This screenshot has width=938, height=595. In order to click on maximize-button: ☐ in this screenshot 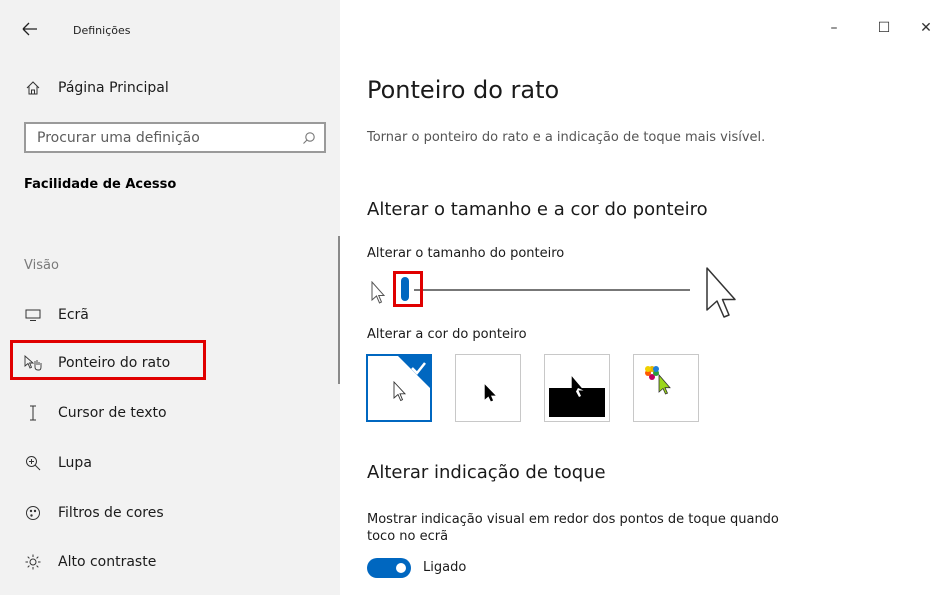, I will do `click(884, 28)`.